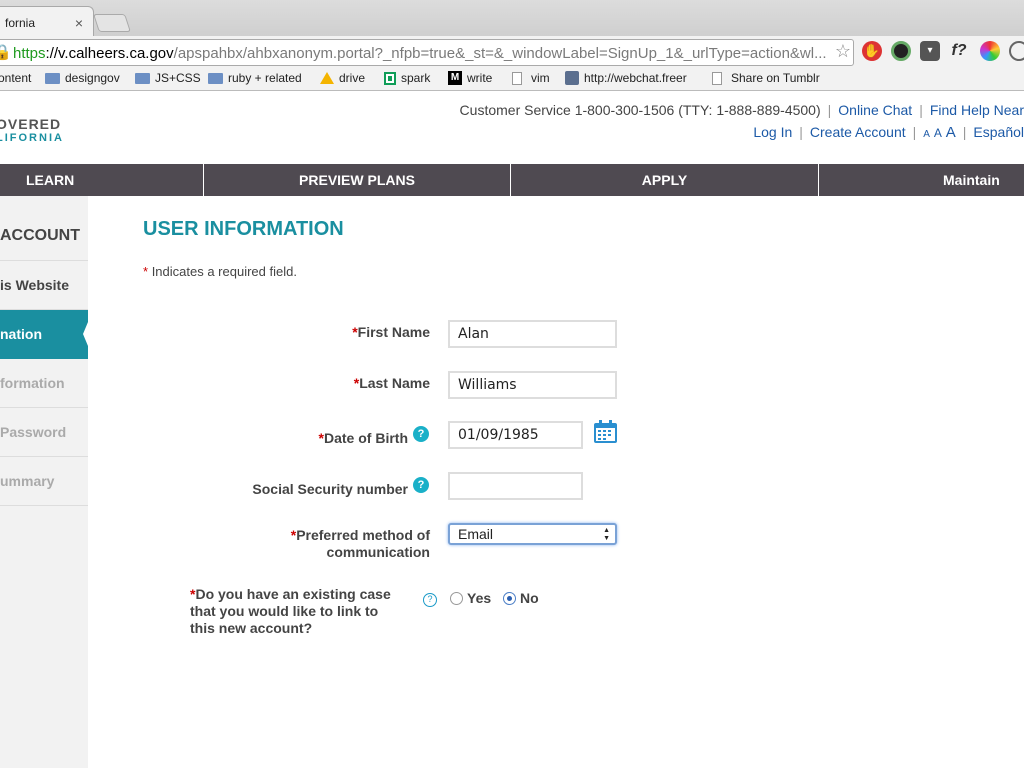 The height and width of the screenshot is (768, 1024). Describe the element at coordinates (766, 78) in the screenshot. I see `bookmark-item: Share on Tumblr` at that location.